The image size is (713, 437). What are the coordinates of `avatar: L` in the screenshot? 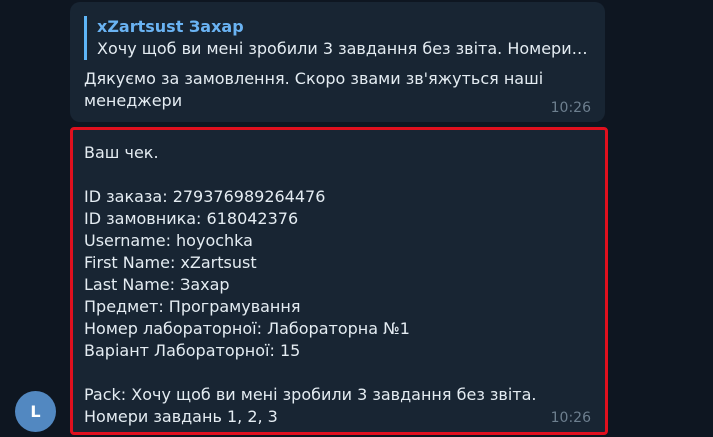 It's located at (35, 411).